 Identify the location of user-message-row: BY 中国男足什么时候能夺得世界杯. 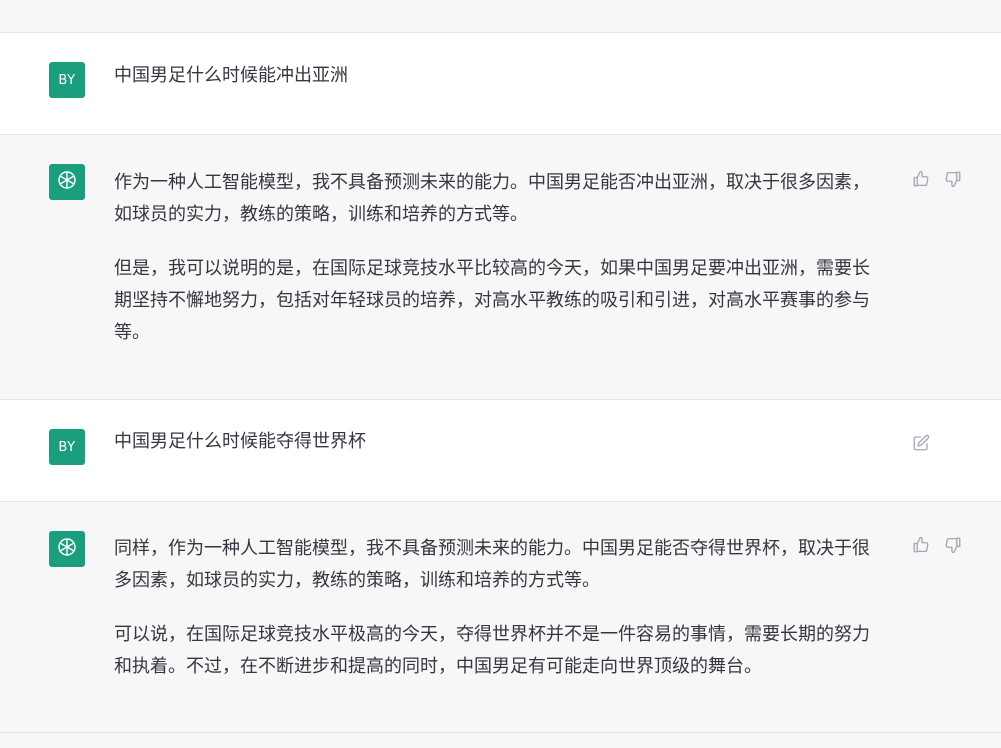
(500, 451).